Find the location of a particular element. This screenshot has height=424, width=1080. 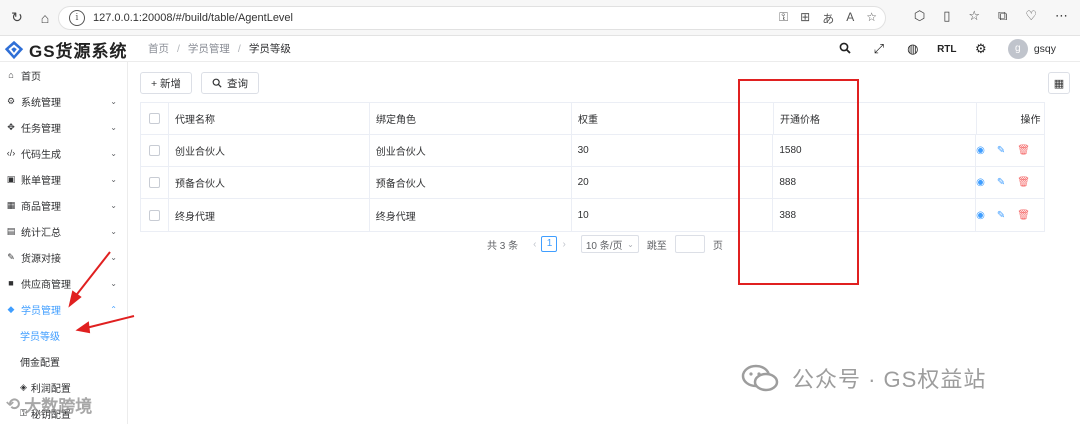

watermark-left-text: 大数跨境 is located at coordinates (58, 406).